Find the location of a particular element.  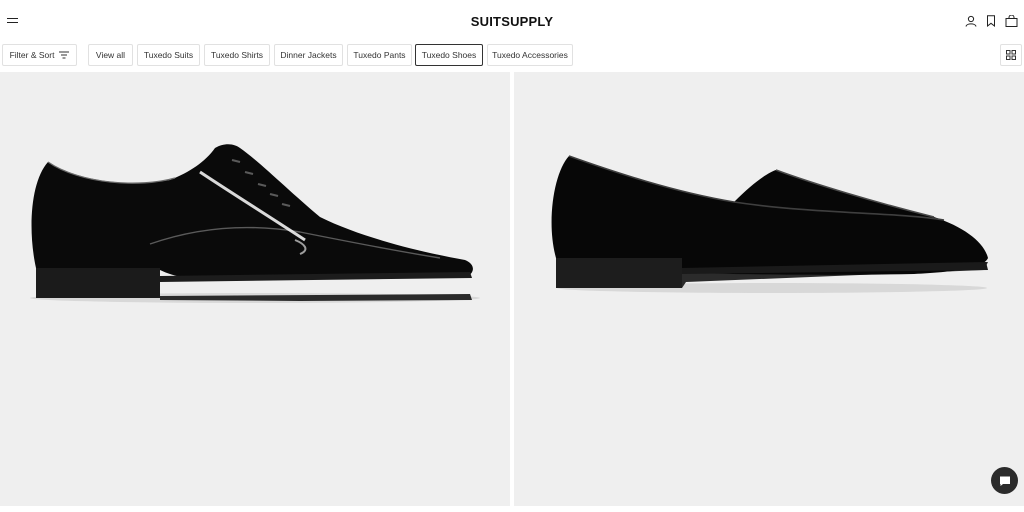

sliders-icon is located at coordinates (64, 55).